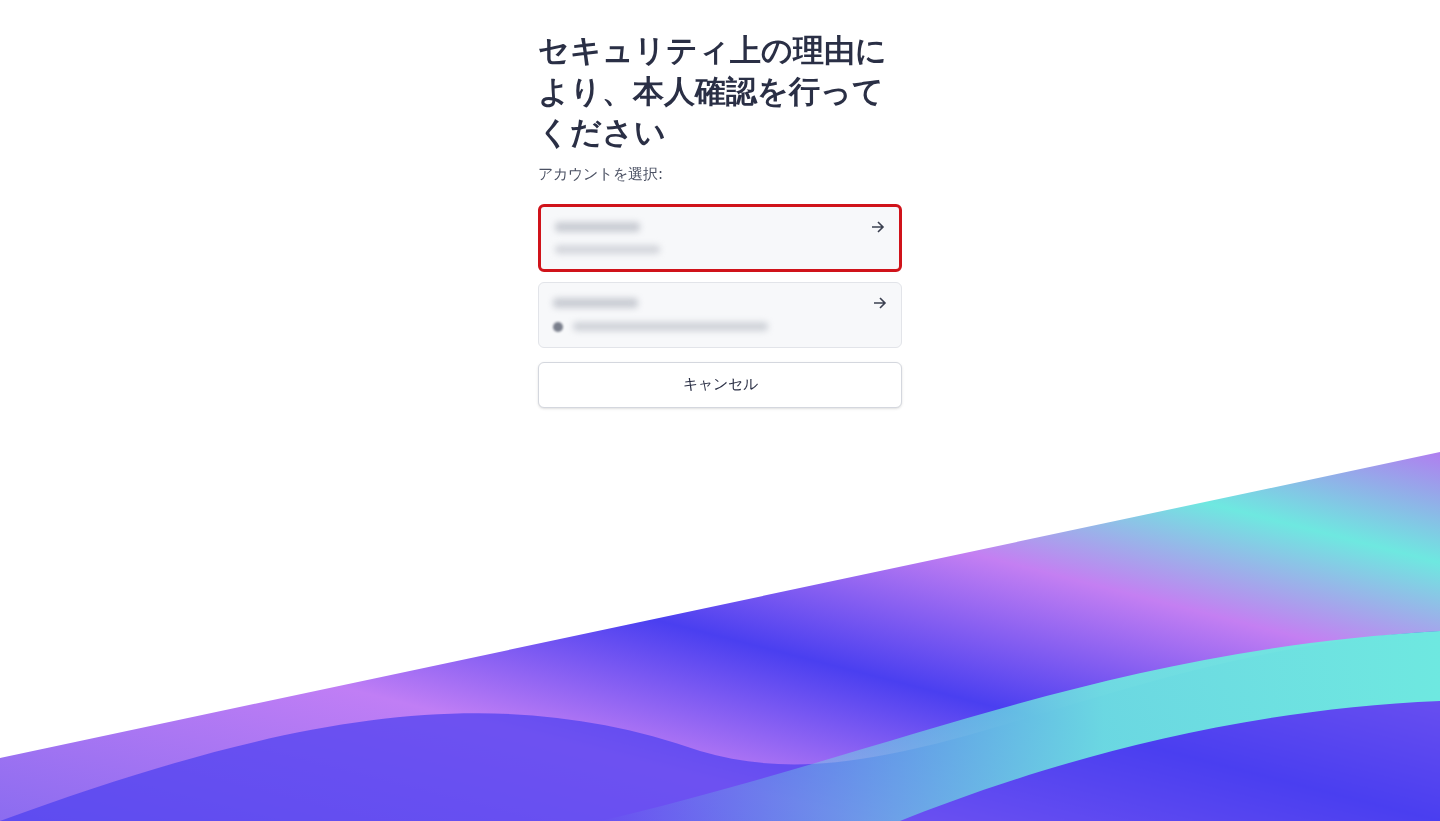  I want to click on page-heading: セキュリティ上の理由により、本人確認を行ってください, so click(713, 91).